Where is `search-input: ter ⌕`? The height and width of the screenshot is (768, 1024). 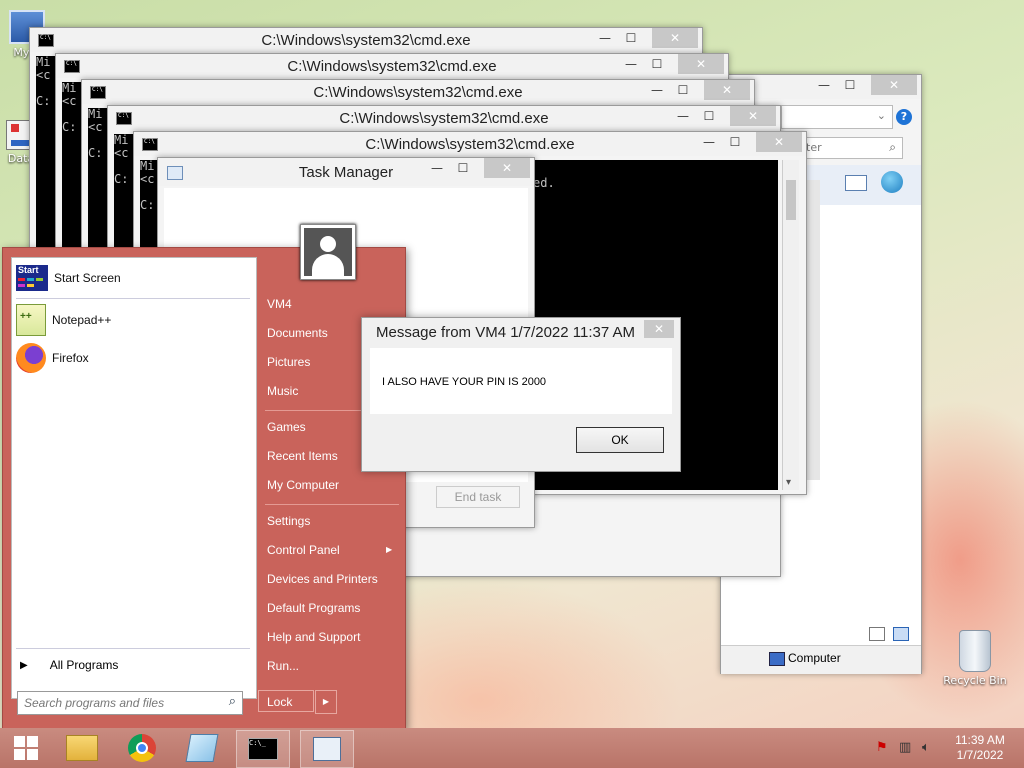
search-input: ter ⌕ is located at coordinates (852, 148).